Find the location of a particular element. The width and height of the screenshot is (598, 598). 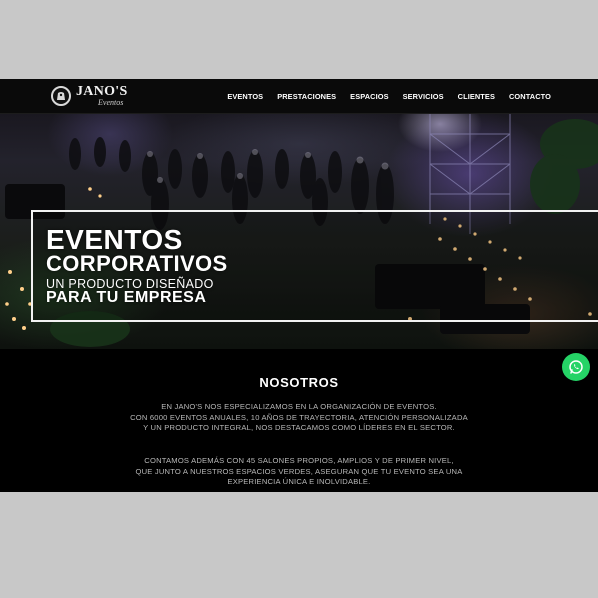

nav-servicios: SERVICIOS is located at coordinates (423, 96).